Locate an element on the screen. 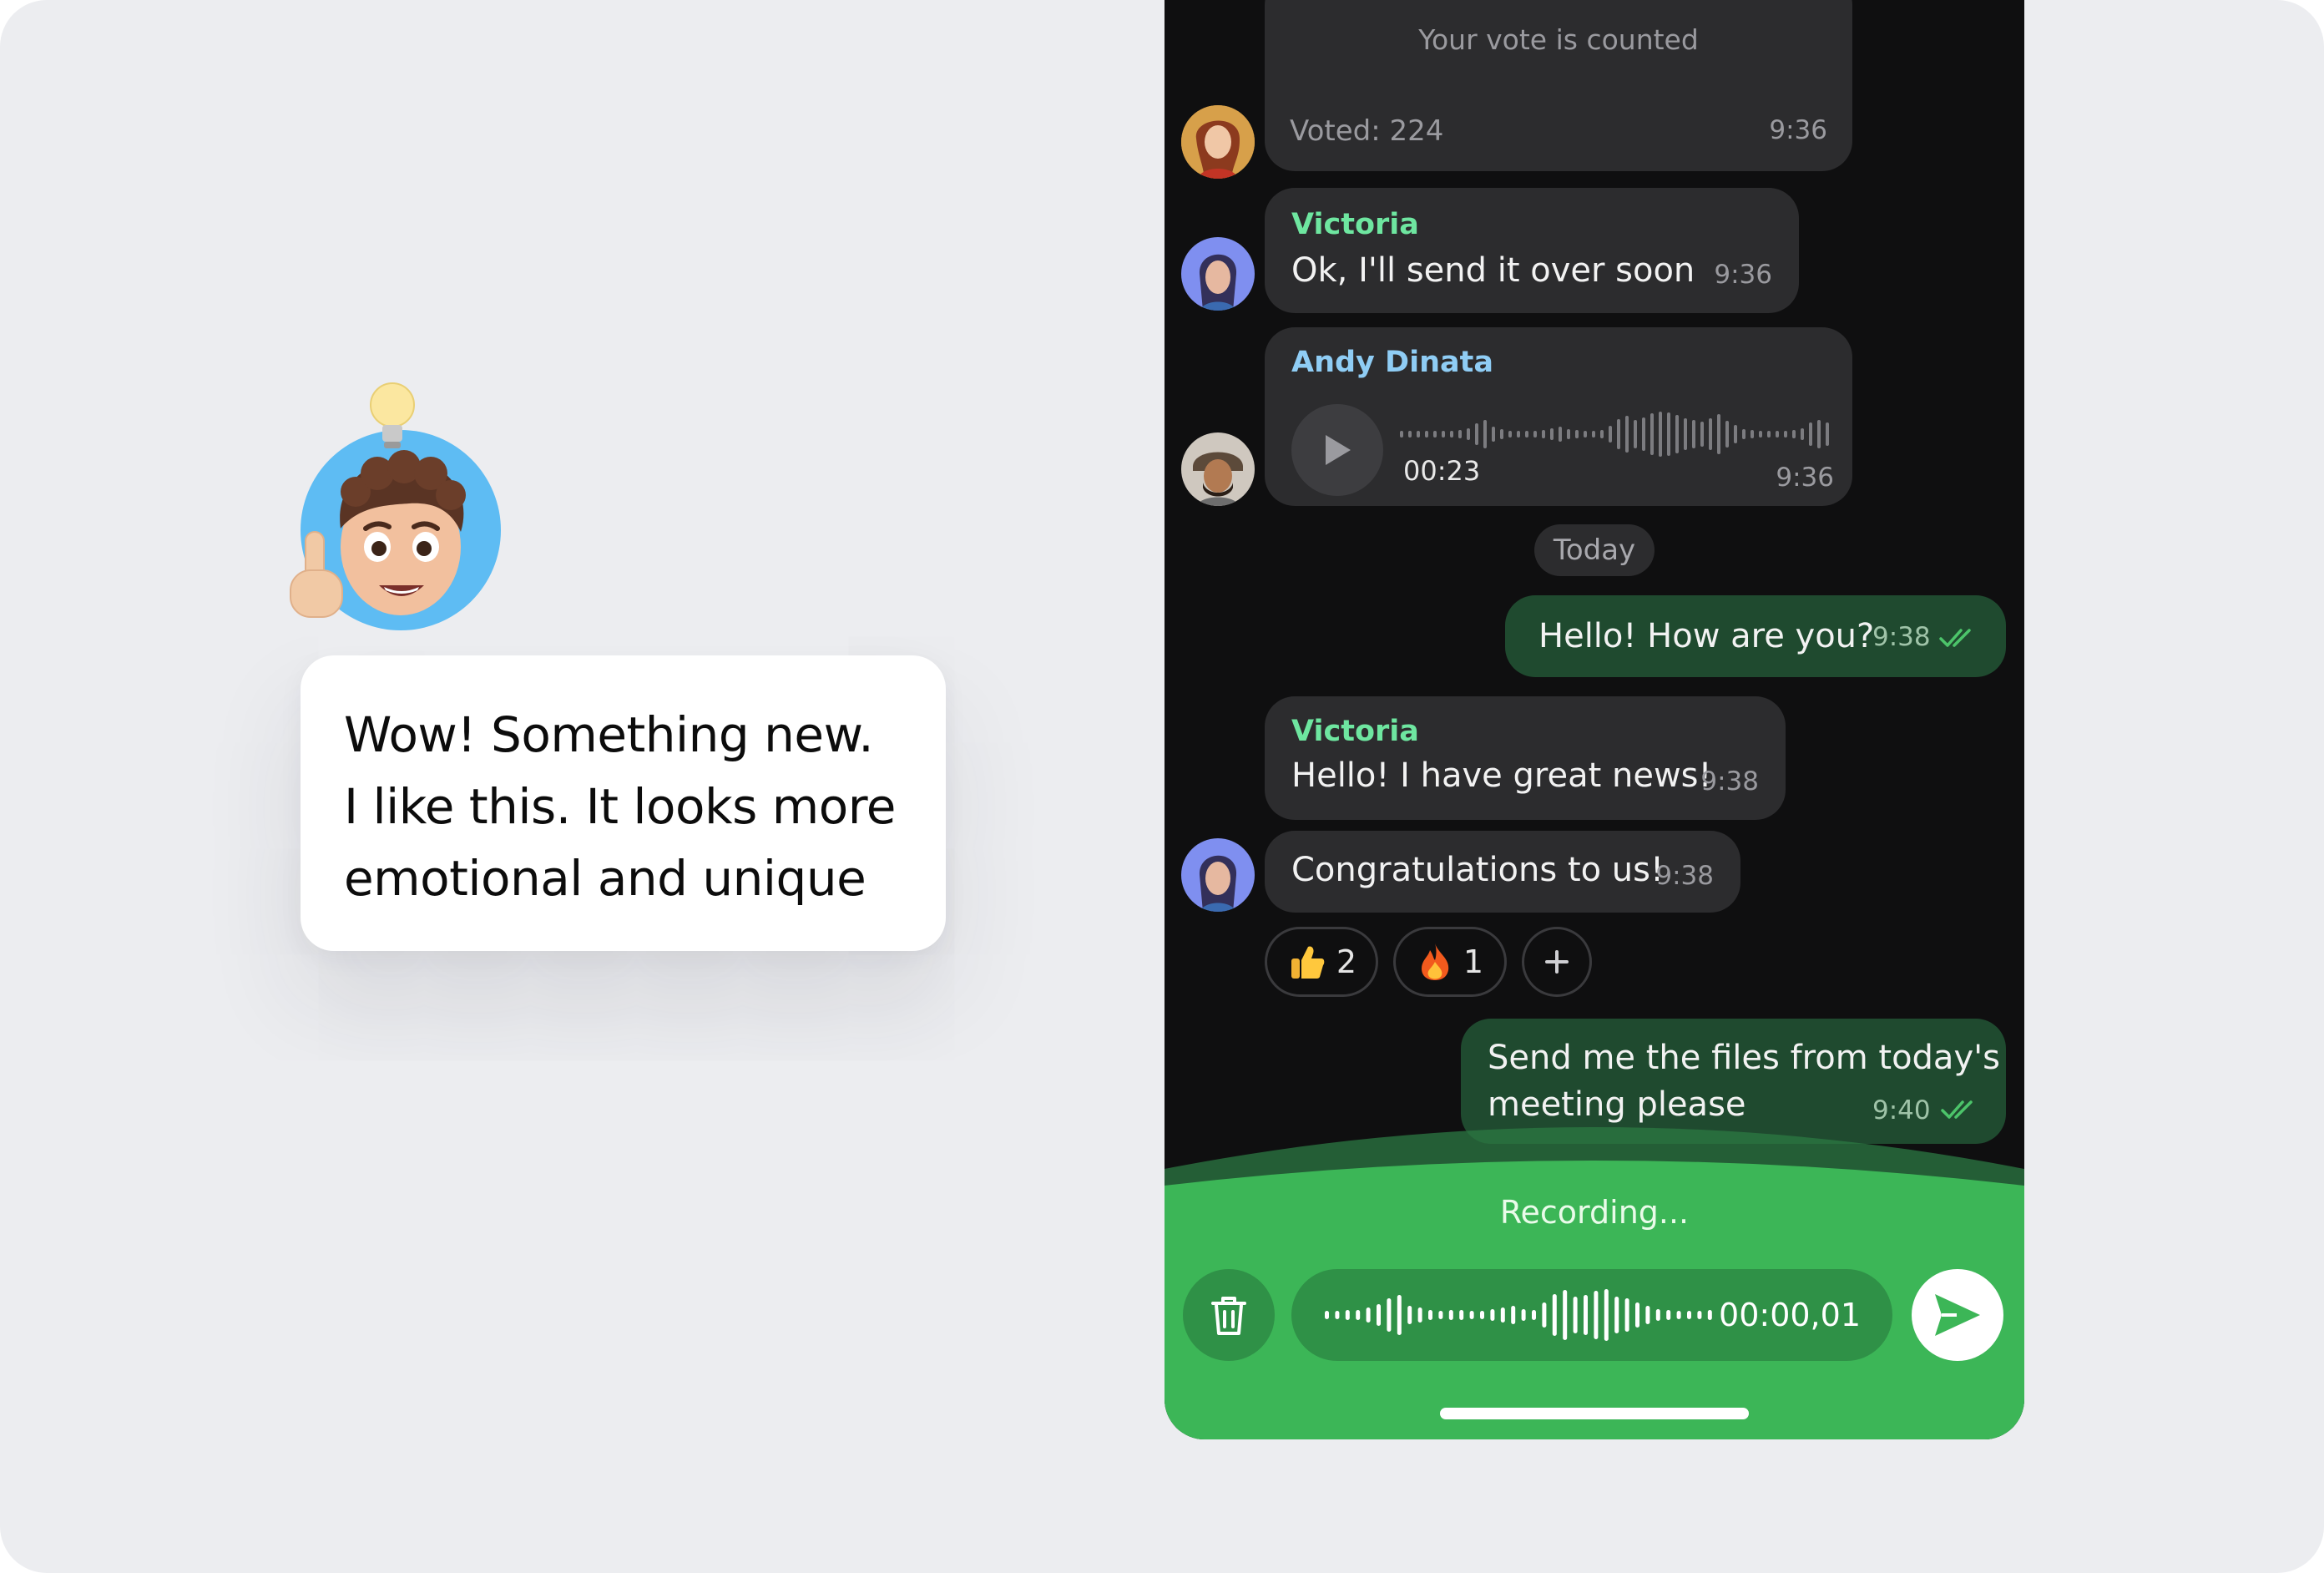  poll-status: Your vote is counted is located at coordinates (1558, 39).